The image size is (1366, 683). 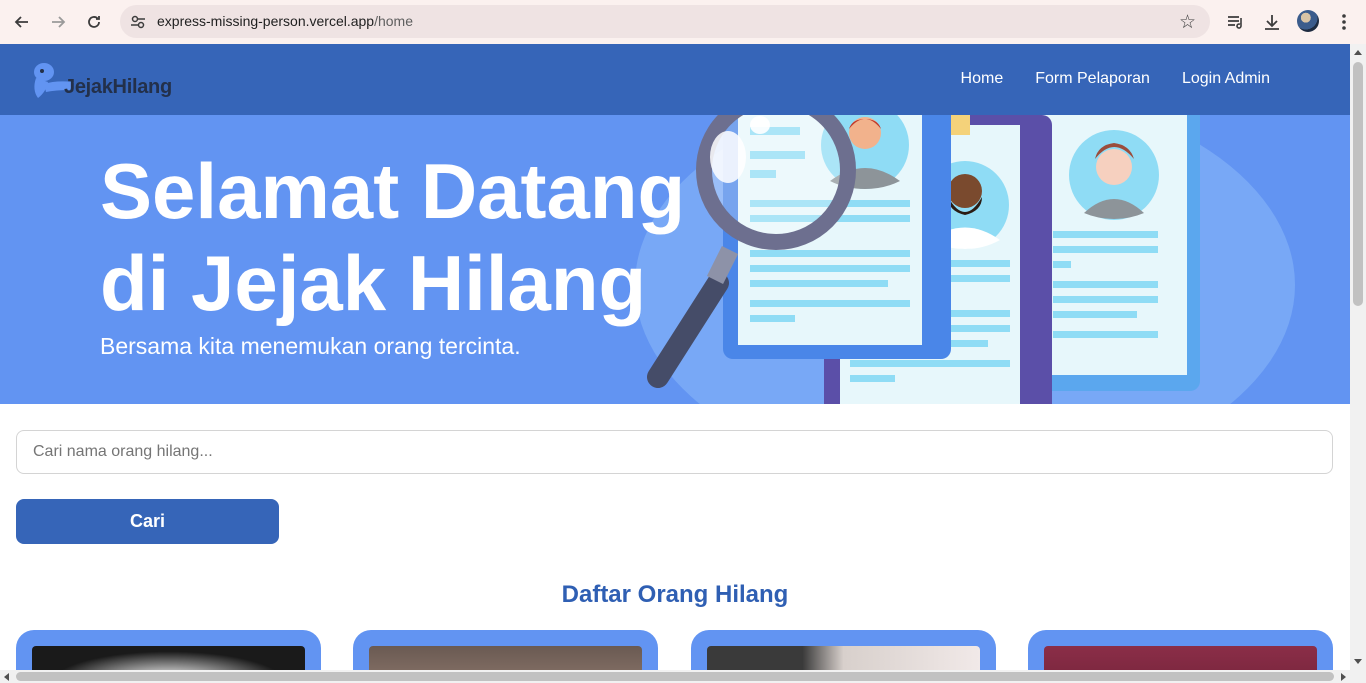 I want to click on brand-name: JejakHilang, so click(x=118, y=87).